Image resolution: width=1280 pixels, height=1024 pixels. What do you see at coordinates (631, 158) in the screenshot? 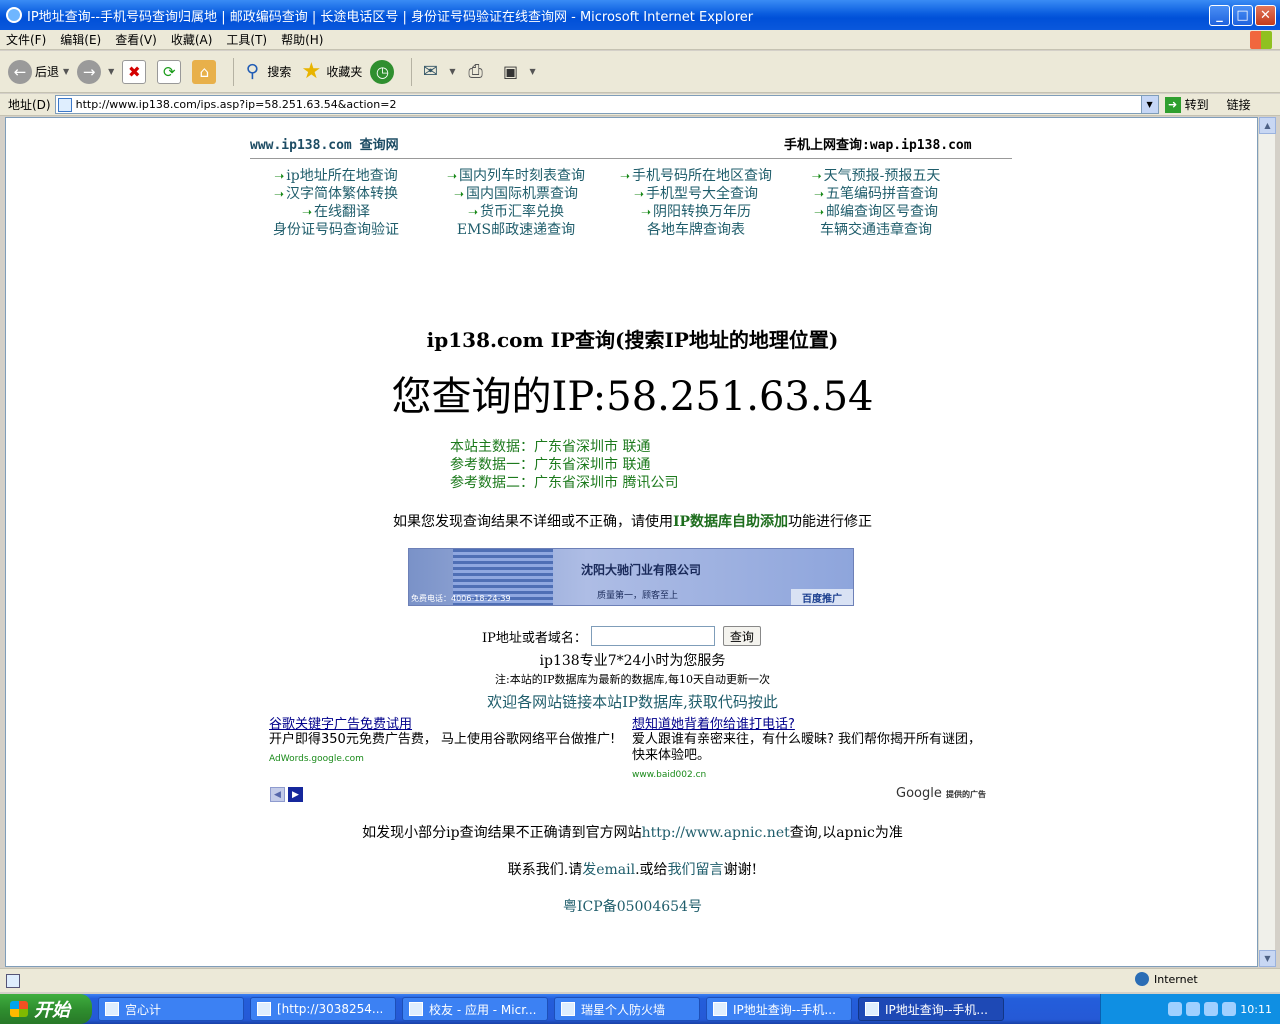
I see `divider` at bounding box center [631, 158].